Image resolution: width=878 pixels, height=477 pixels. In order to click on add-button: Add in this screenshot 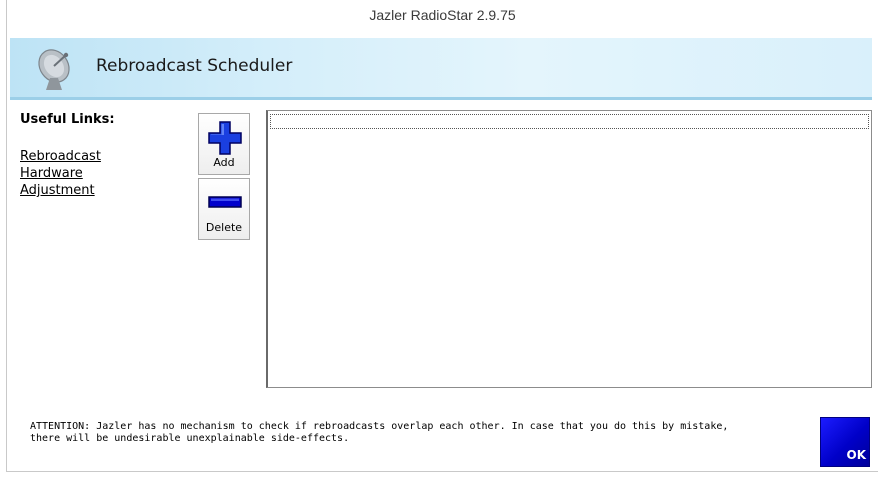, I will do `click(224, 144)`.